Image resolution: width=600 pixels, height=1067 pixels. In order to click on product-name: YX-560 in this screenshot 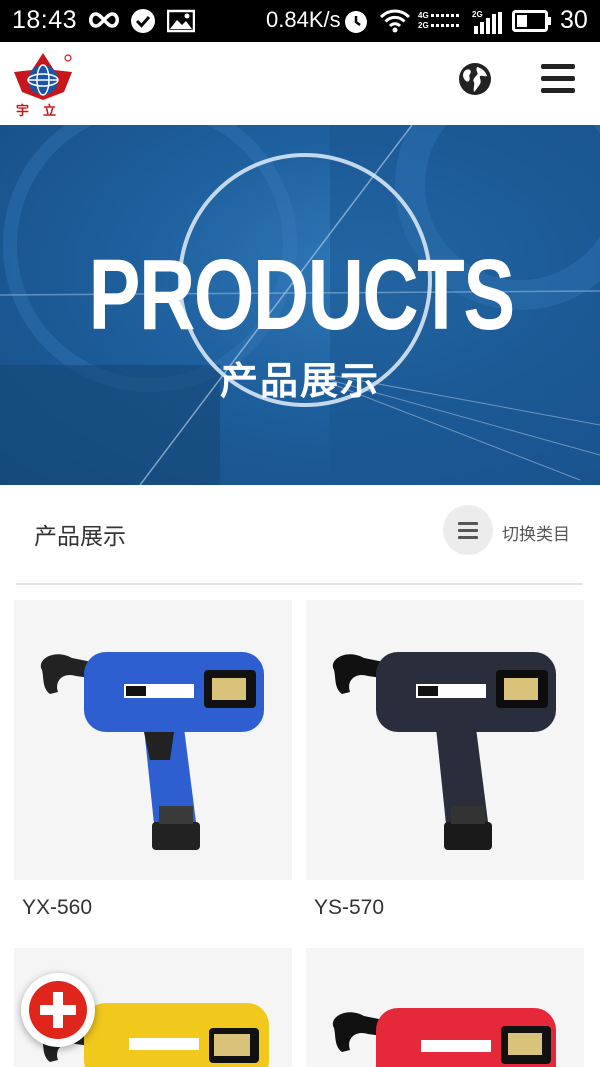, I will do `click(153, 908)`.